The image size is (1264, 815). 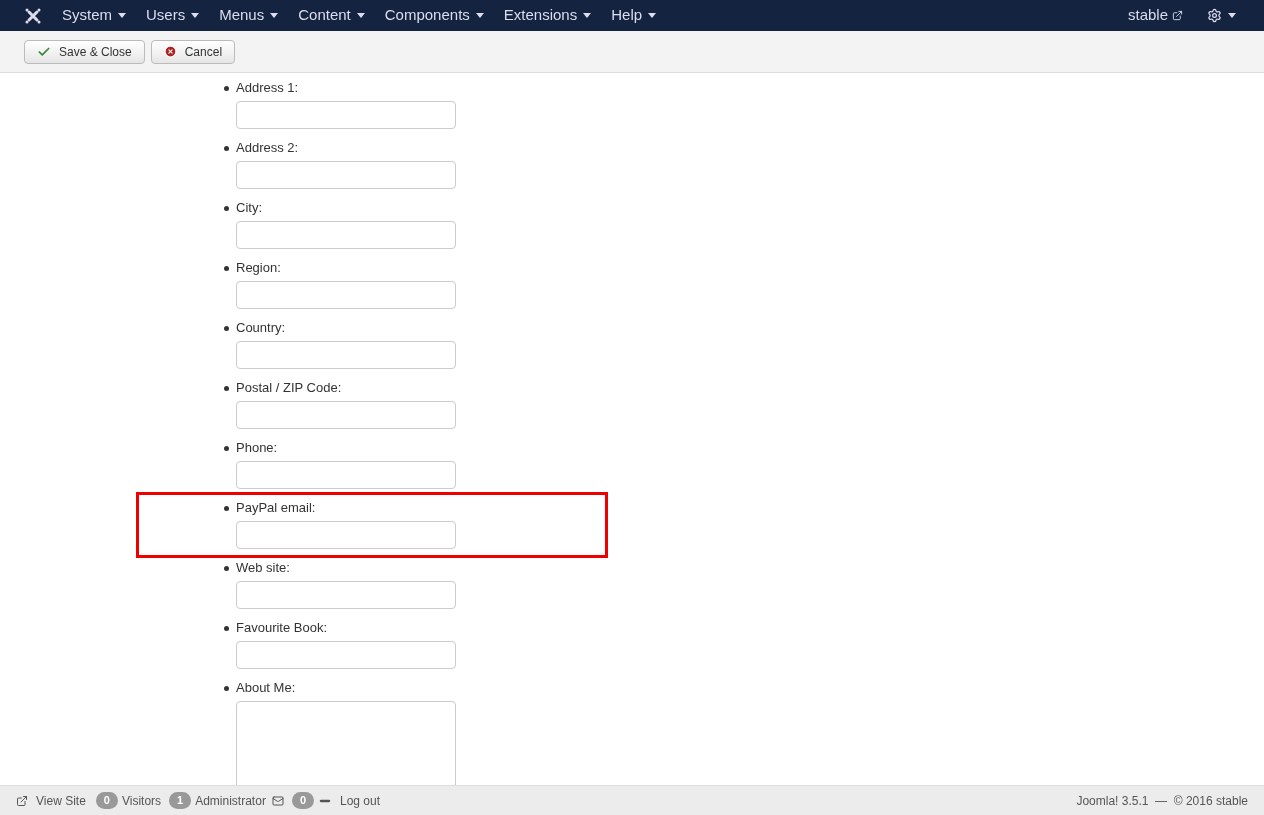 What do you see at coordinates (230, 801) in the screenshot?
I see `administrator-label: Administrator` at bounding box center [230, 801].